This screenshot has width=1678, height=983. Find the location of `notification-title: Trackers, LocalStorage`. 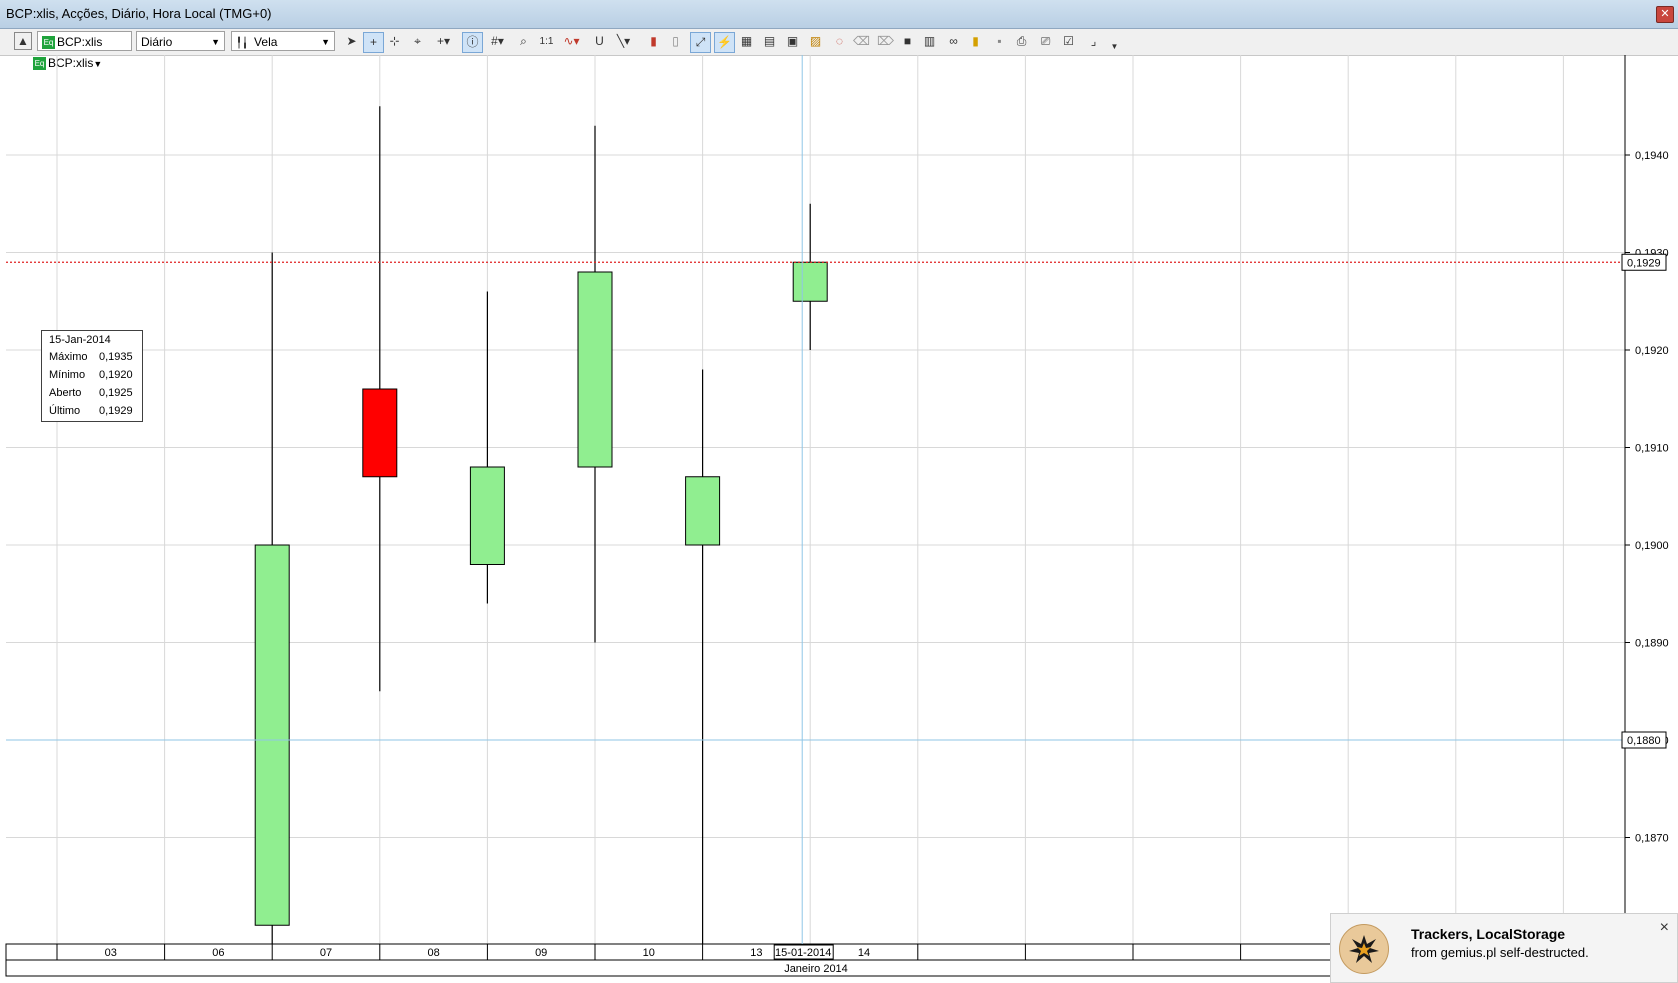

notification-title: Trackers, LocalStorage is located at coordinates (1488, 934).